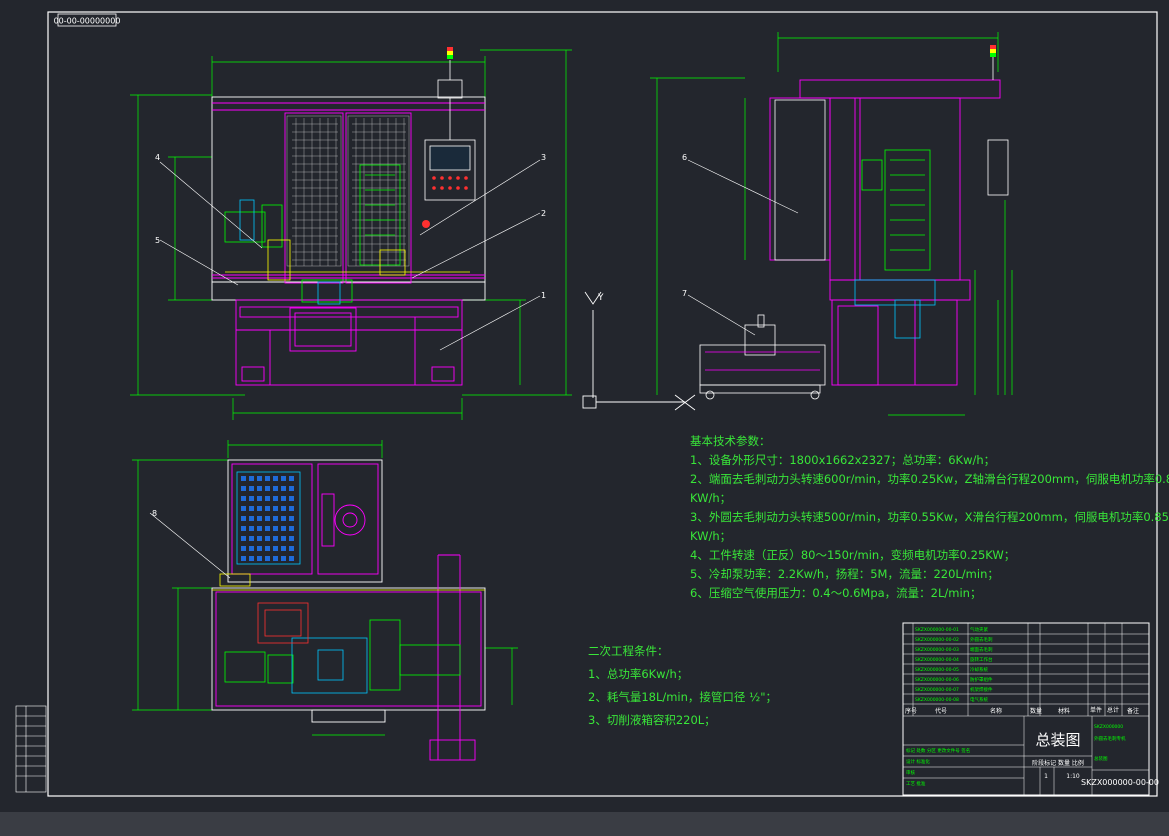  What do you see at coordinates (979, 699) in the screenshot?
I see `svg-text: 电气系统` at bounding box center [979, 699].